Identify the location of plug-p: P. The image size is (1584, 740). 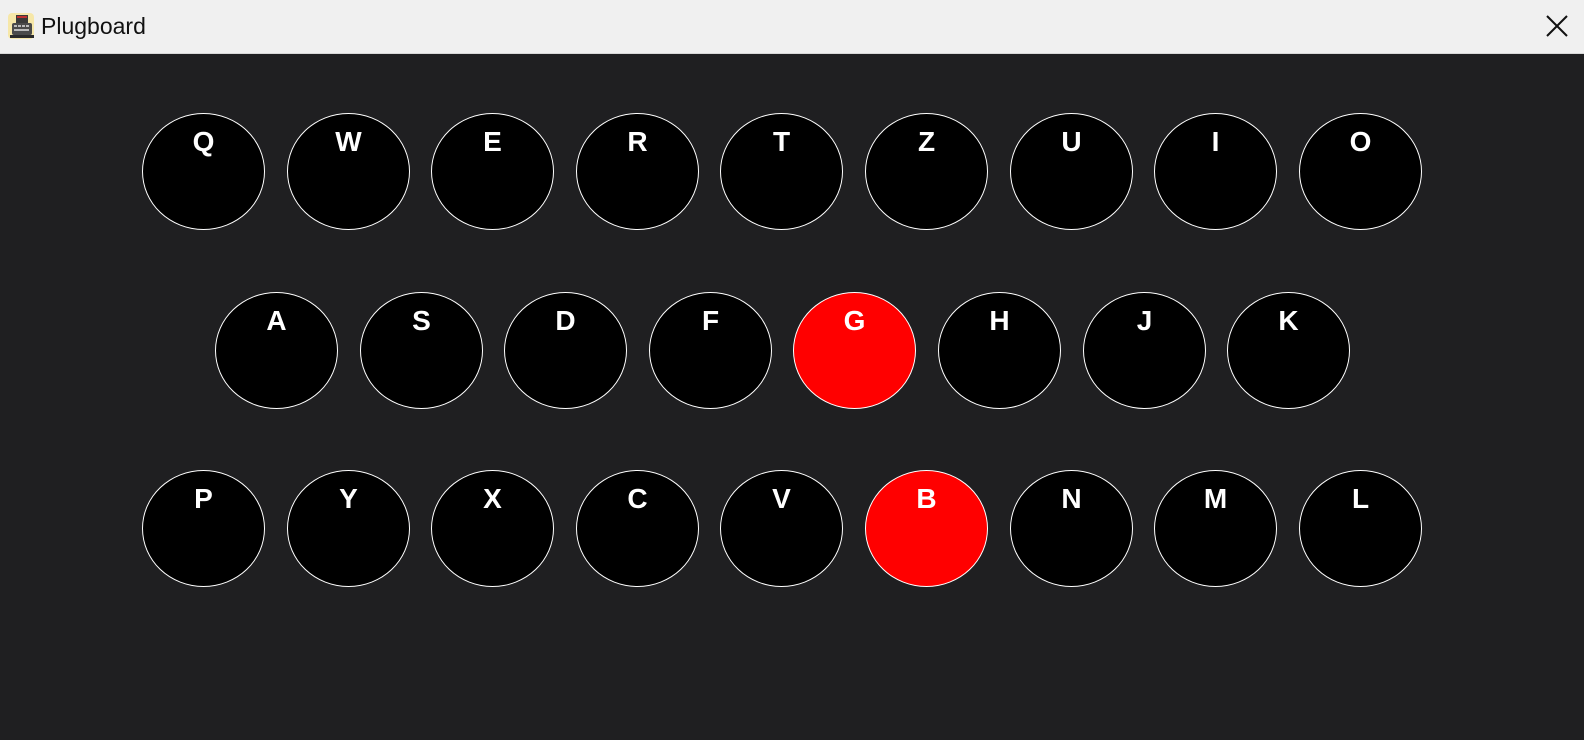
(203, 528).